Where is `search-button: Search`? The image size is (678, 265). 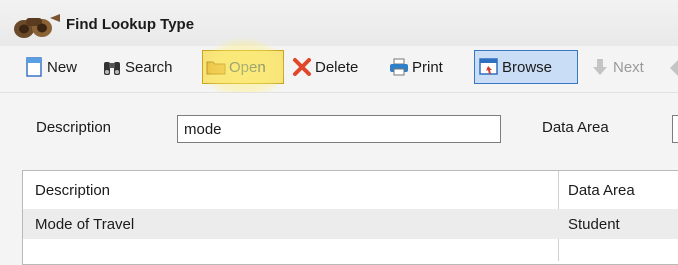
search-button: Search is located at coordinates (137, 67).